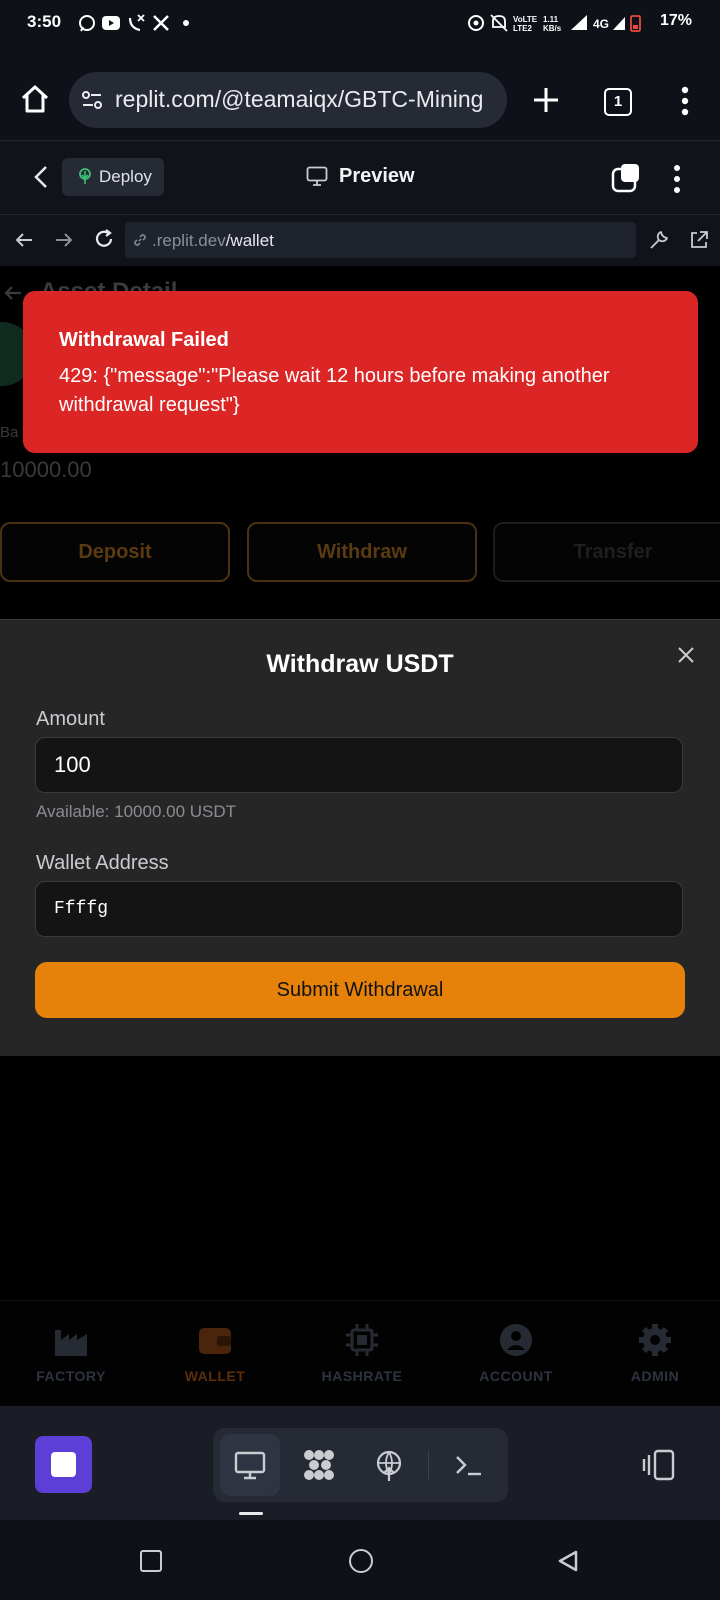  I want to click on preview-forward-button, so click(64, 240).